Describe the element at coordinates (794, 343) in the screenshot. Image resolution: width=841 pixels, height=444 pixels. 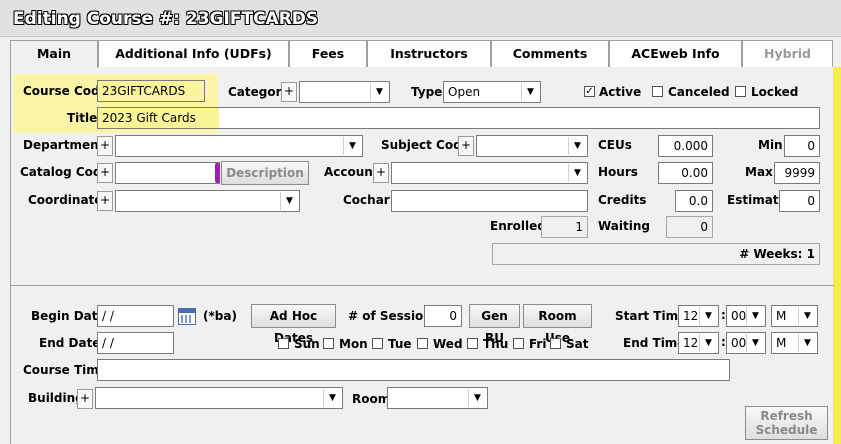
I see `end-ampm-select: M ▼` at that location.